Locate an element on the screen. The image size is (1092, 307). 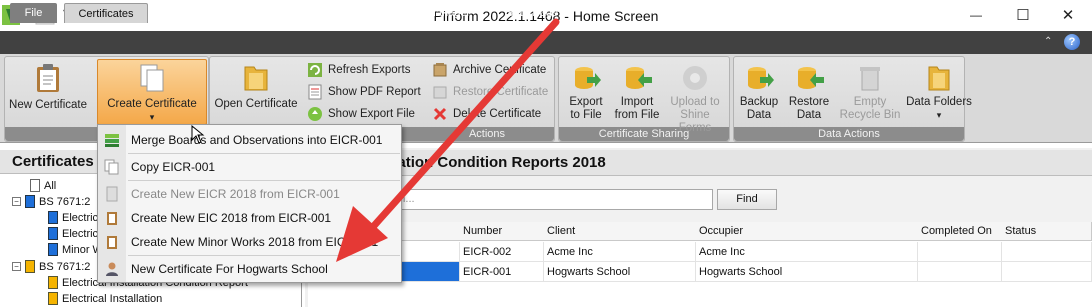
folder-open-icon is located at coordinates (256, 78).